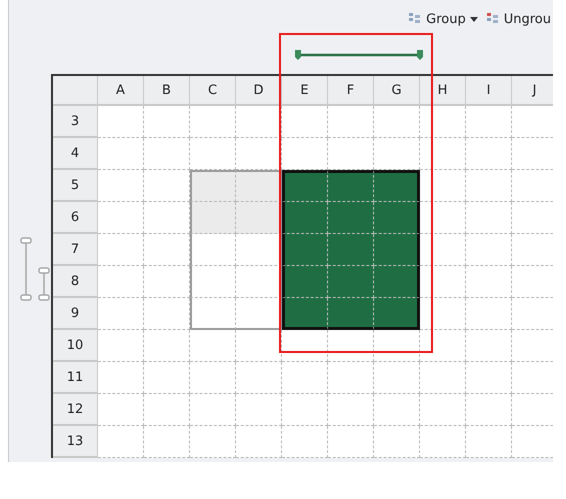  Describe the element at coordinates (532, 91) in the screenshot. I see `column-header: J` at that location.